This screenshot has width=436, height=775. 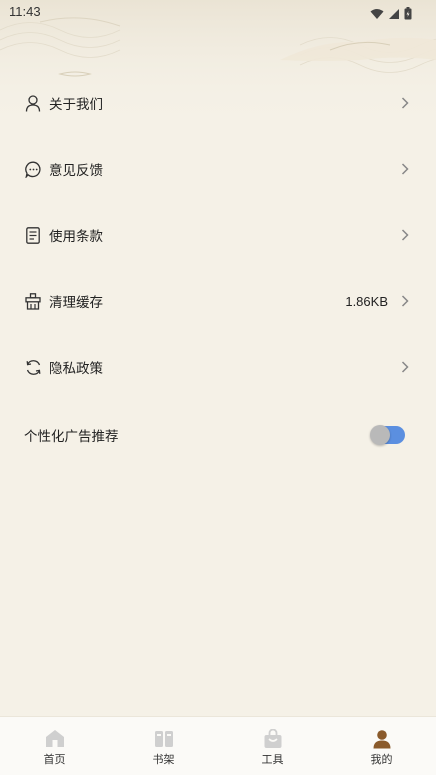 What do you see at coordinates (218, 235) in the screenshot?
I see `menu-item-terms: 使用条款` at bounding box center [218, 235].